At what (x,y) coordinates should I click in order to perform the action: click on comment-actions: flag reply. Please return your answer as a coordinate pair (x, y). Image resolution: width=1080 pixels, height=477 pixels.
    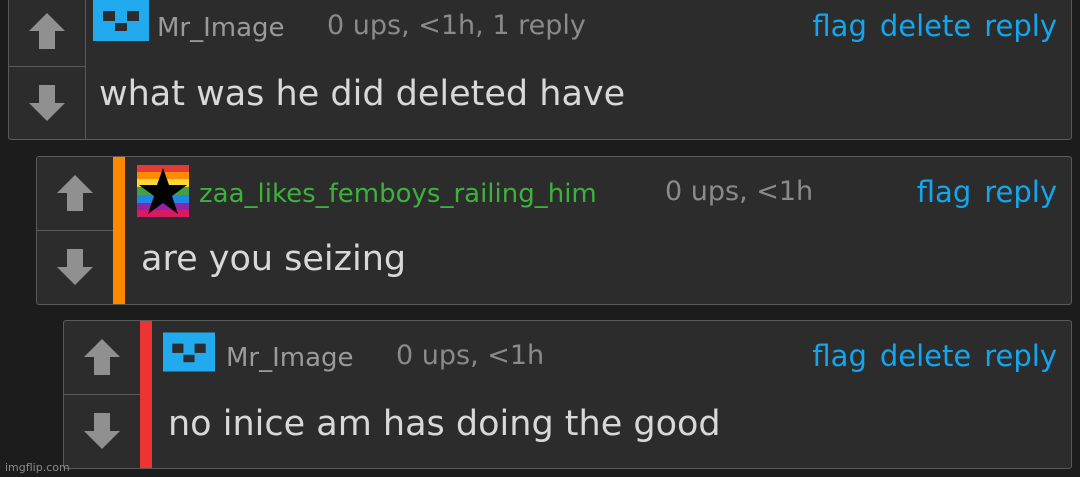
    Looking at the image, I should click on (987, 192).